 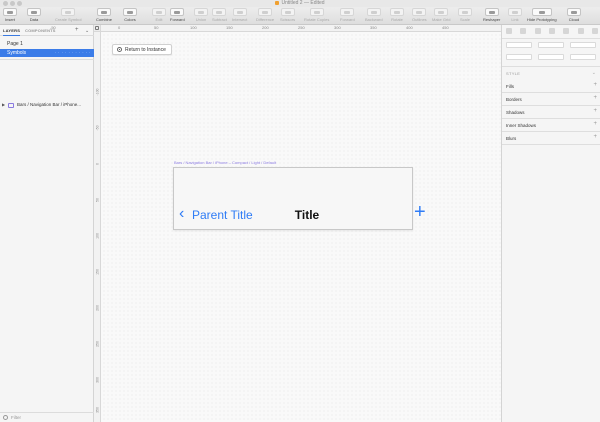 I want to click on toolbar-union-button: Union, so click(x=201, y=16).